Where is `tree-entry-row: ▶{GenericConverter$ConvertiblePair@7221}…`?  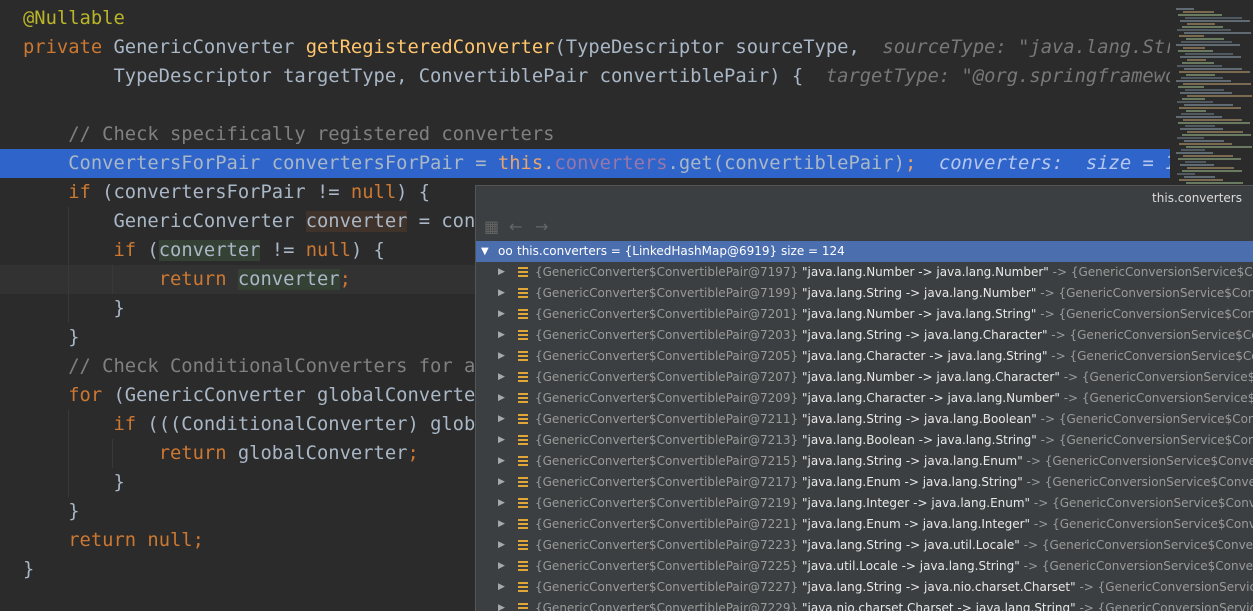 tree-entry-row: ▶{GenericConverter$ConvertiblePair@7221}… is located at coordinates (864, 524).